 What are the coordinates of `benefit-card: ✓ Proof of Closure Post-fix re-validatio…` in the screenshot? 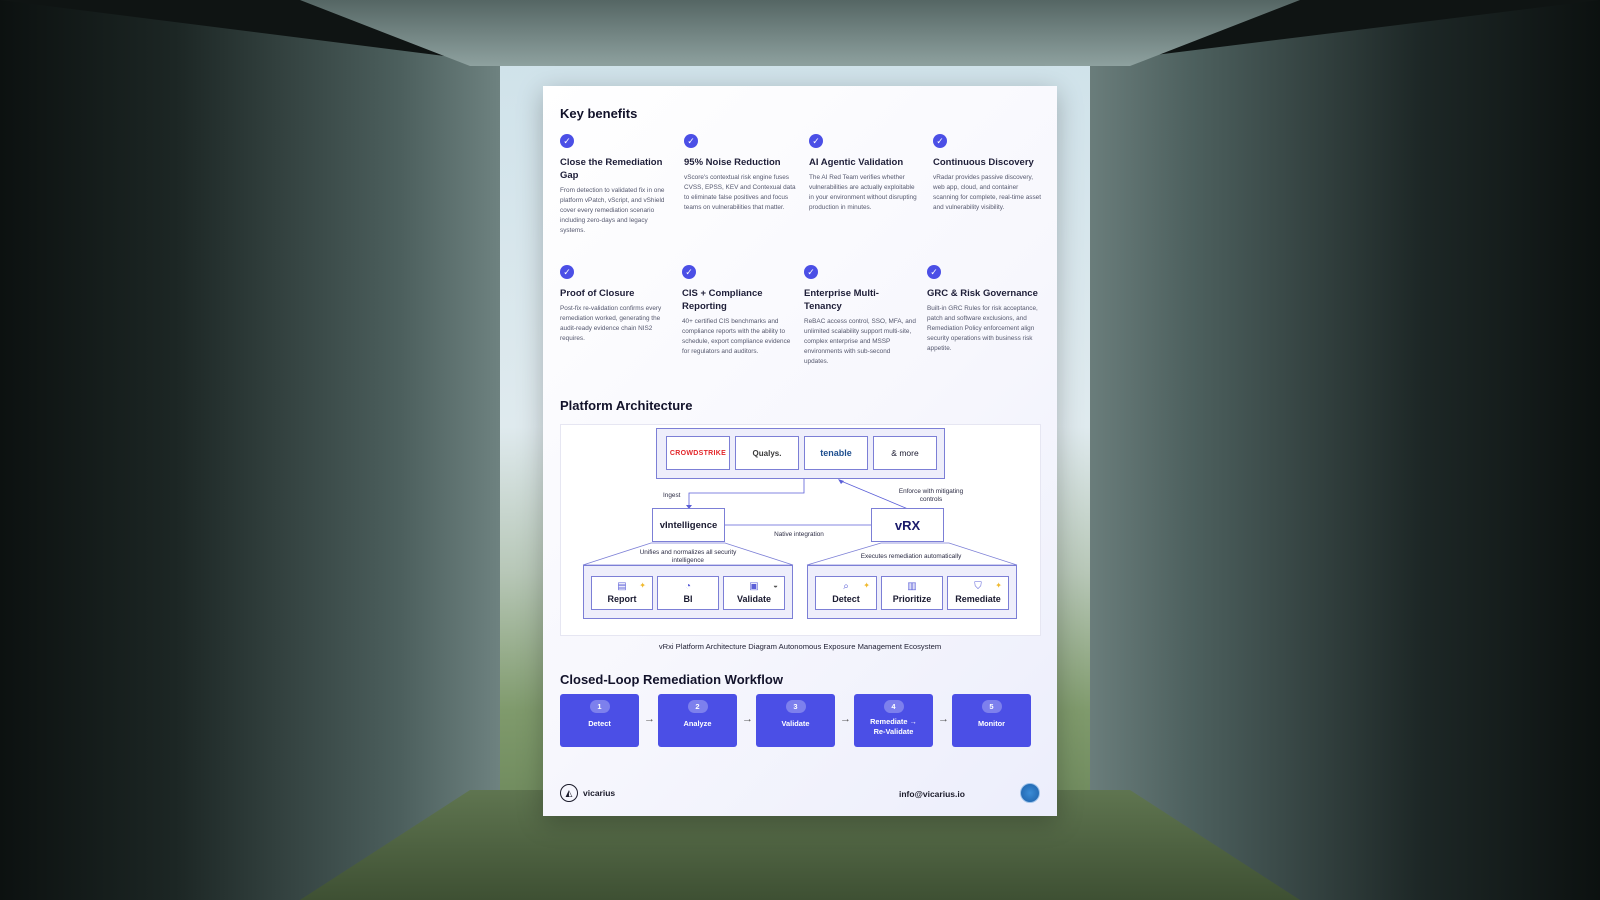 It's located at (616, 304).